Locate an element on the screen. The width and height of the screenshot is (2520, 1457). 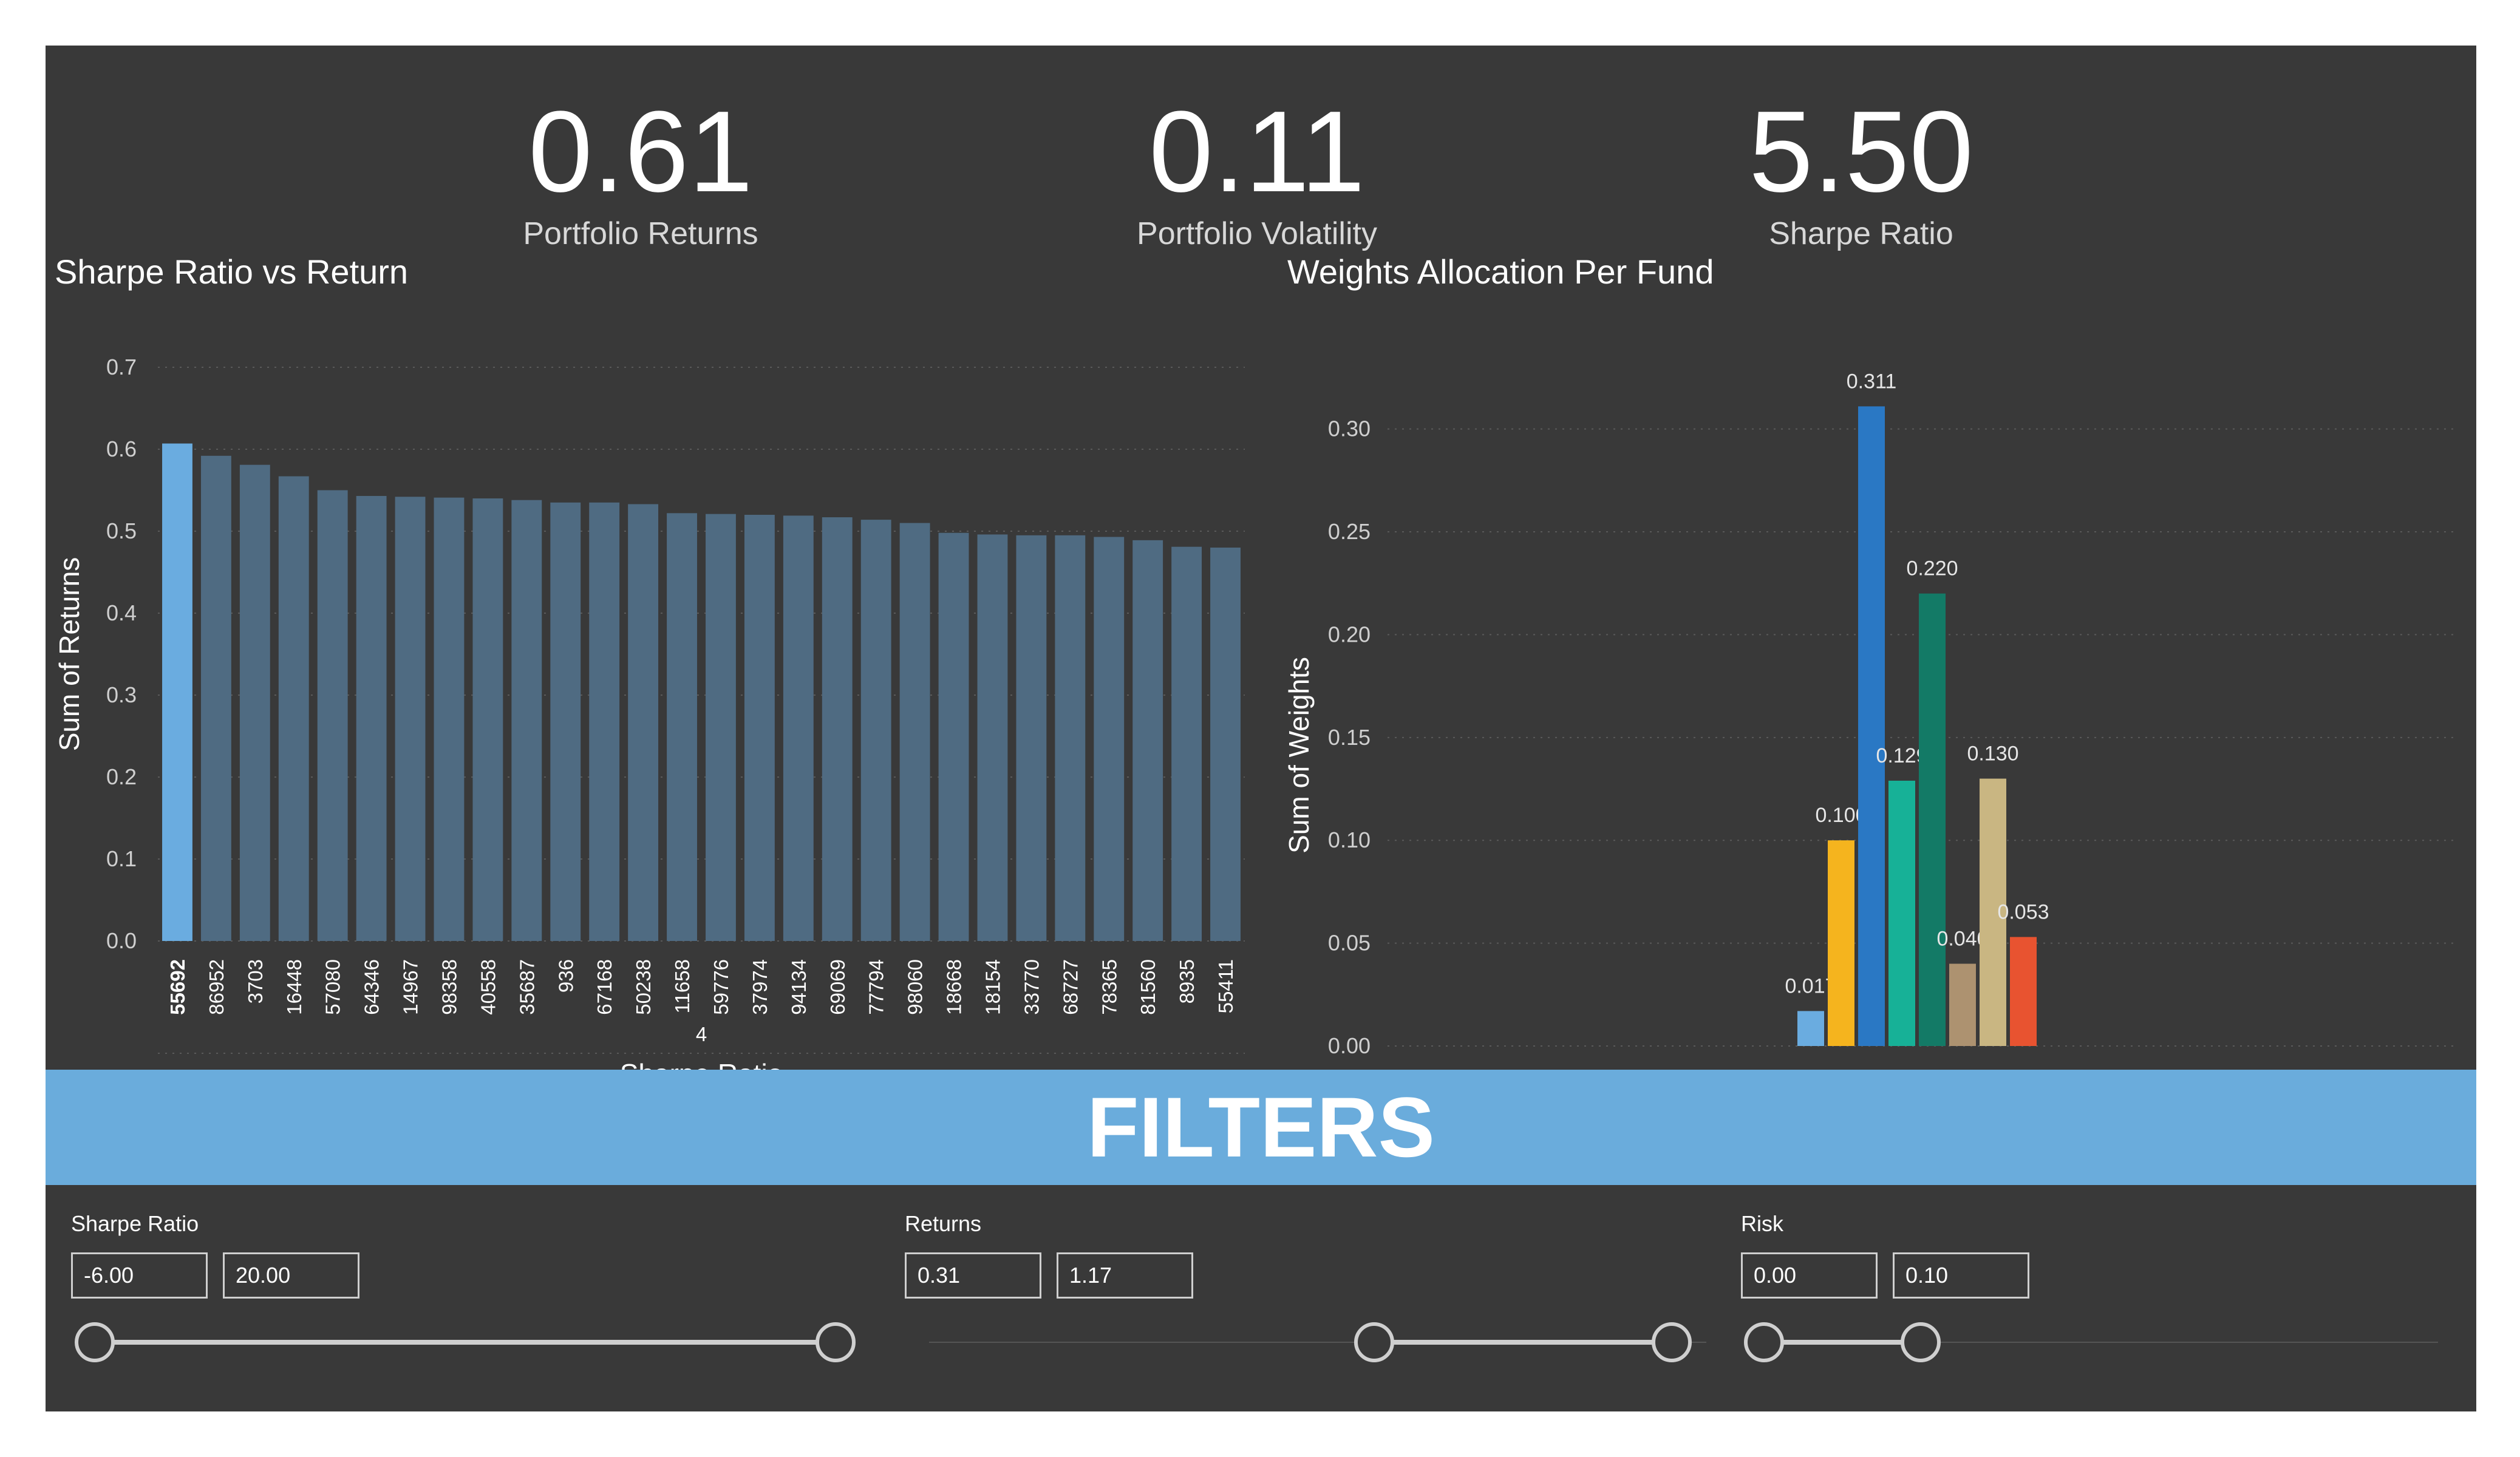
kpi-value: 0.61 is located at coordinates (640, 151).